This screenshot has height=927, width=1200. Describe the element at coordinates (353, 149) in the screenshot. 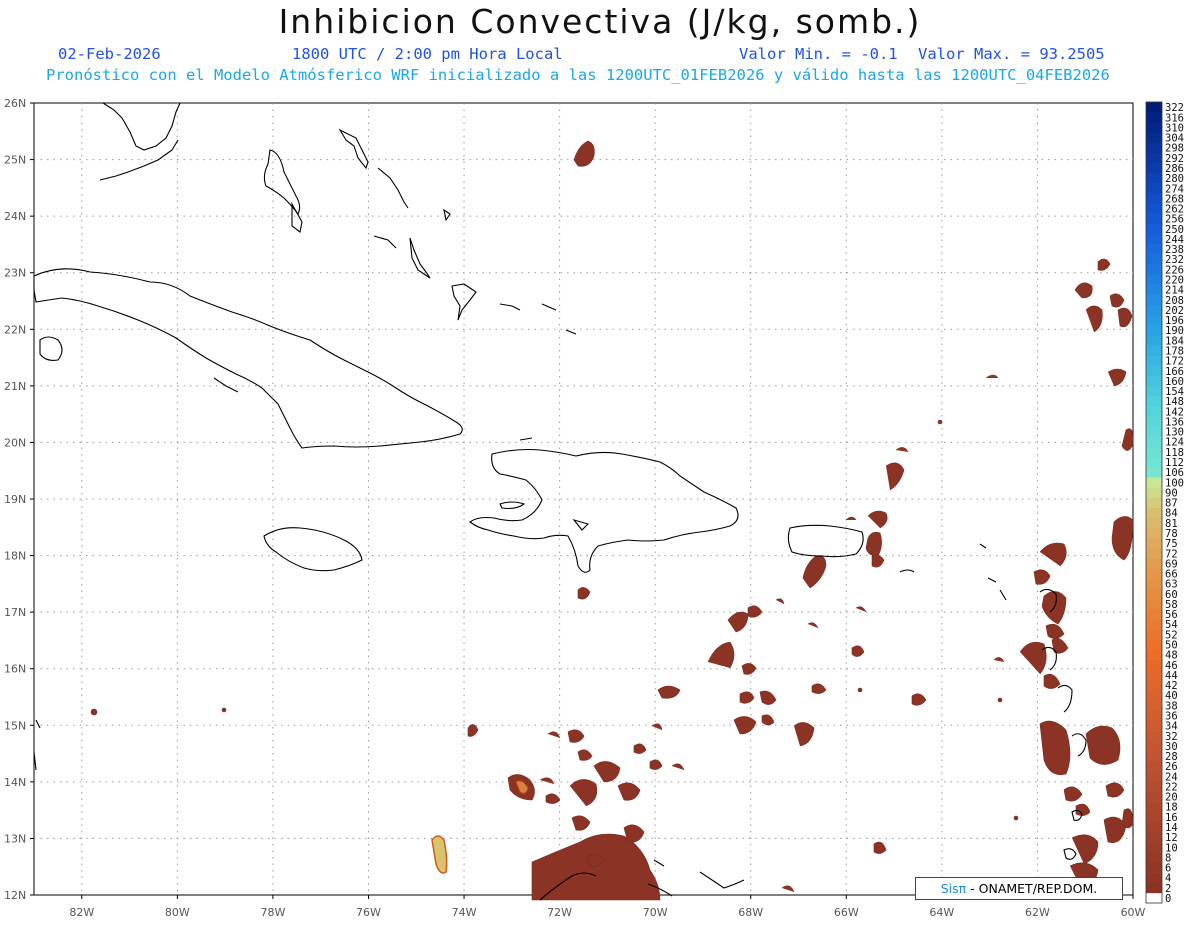

I see `eleuthera-island` at that location.